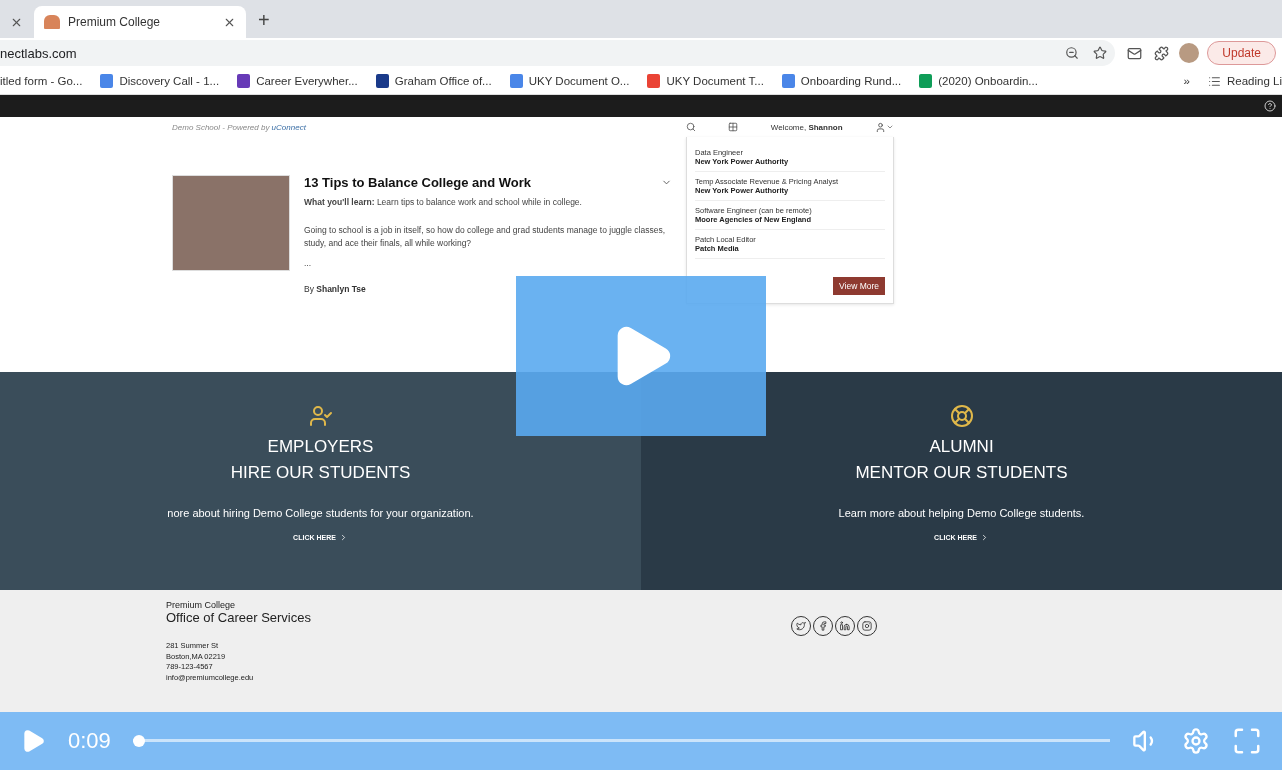  I want to click on article-body: Going to school is a job in itself, so how do college and grad students manage to juggle classes, study, and ace their finals, all while working?, so click(485, 237).